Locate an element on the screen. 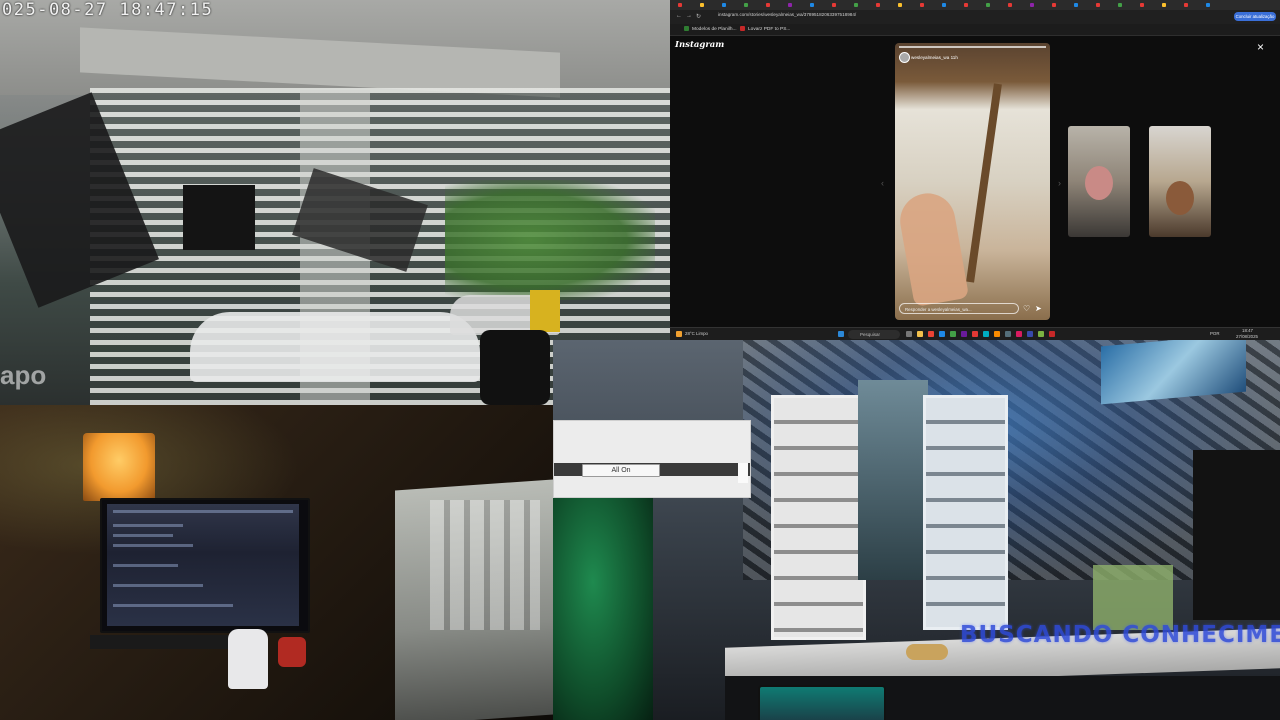 This screenshot has height=720, width=1280. all-on-button: All On is located at coordinates (621, 470).